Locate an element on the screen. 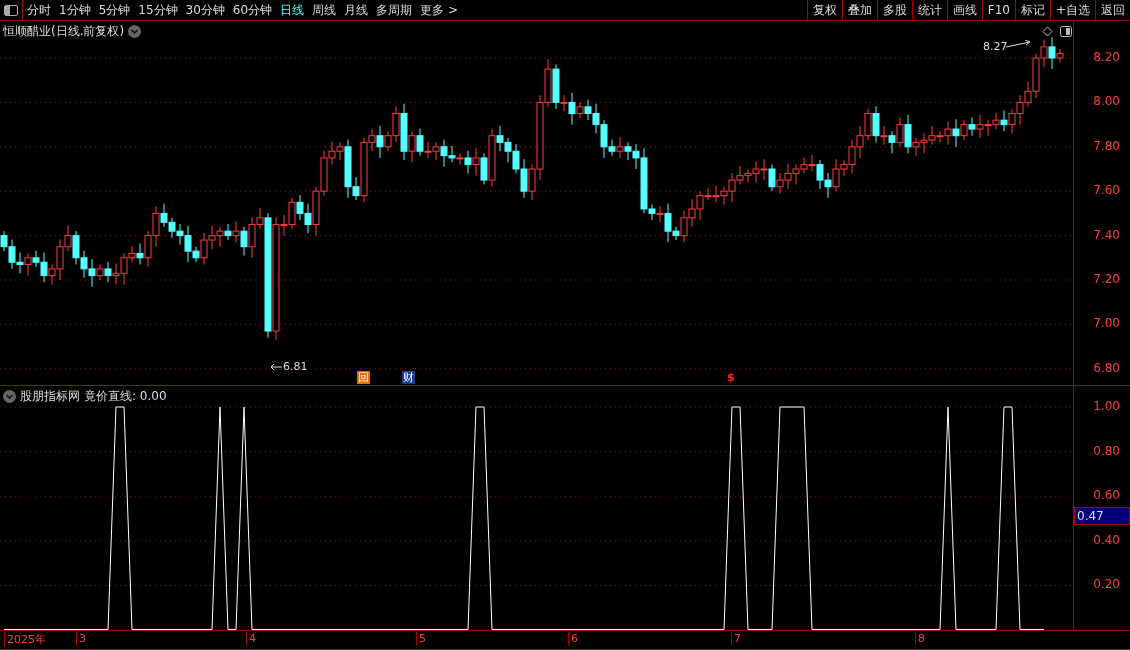 This screenshot has height=650, width=1130. date-label: 7 is located at coordinates (736, 638).